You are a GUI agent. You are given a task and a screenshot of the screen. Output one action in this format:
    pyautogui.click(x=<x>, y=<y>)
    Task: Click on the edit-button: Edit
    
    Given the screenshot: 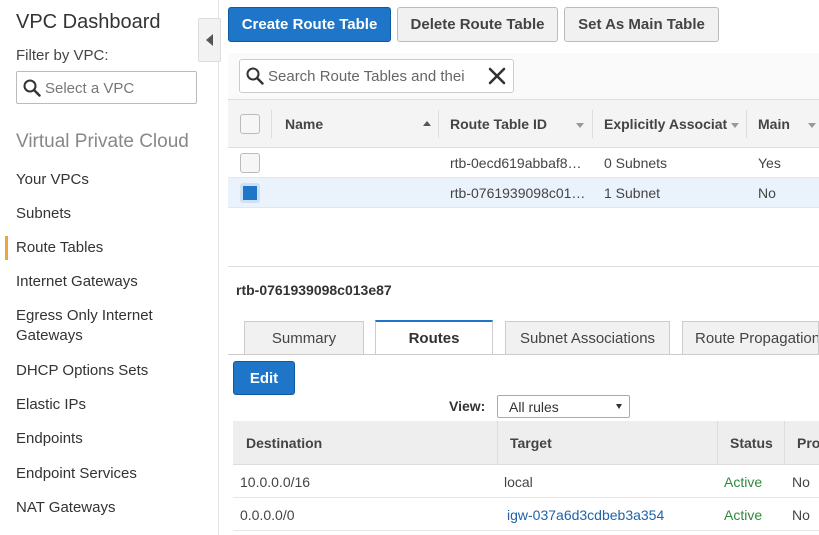 What is the action you would take?
    pyautogui.click(x=264, y=378)
    